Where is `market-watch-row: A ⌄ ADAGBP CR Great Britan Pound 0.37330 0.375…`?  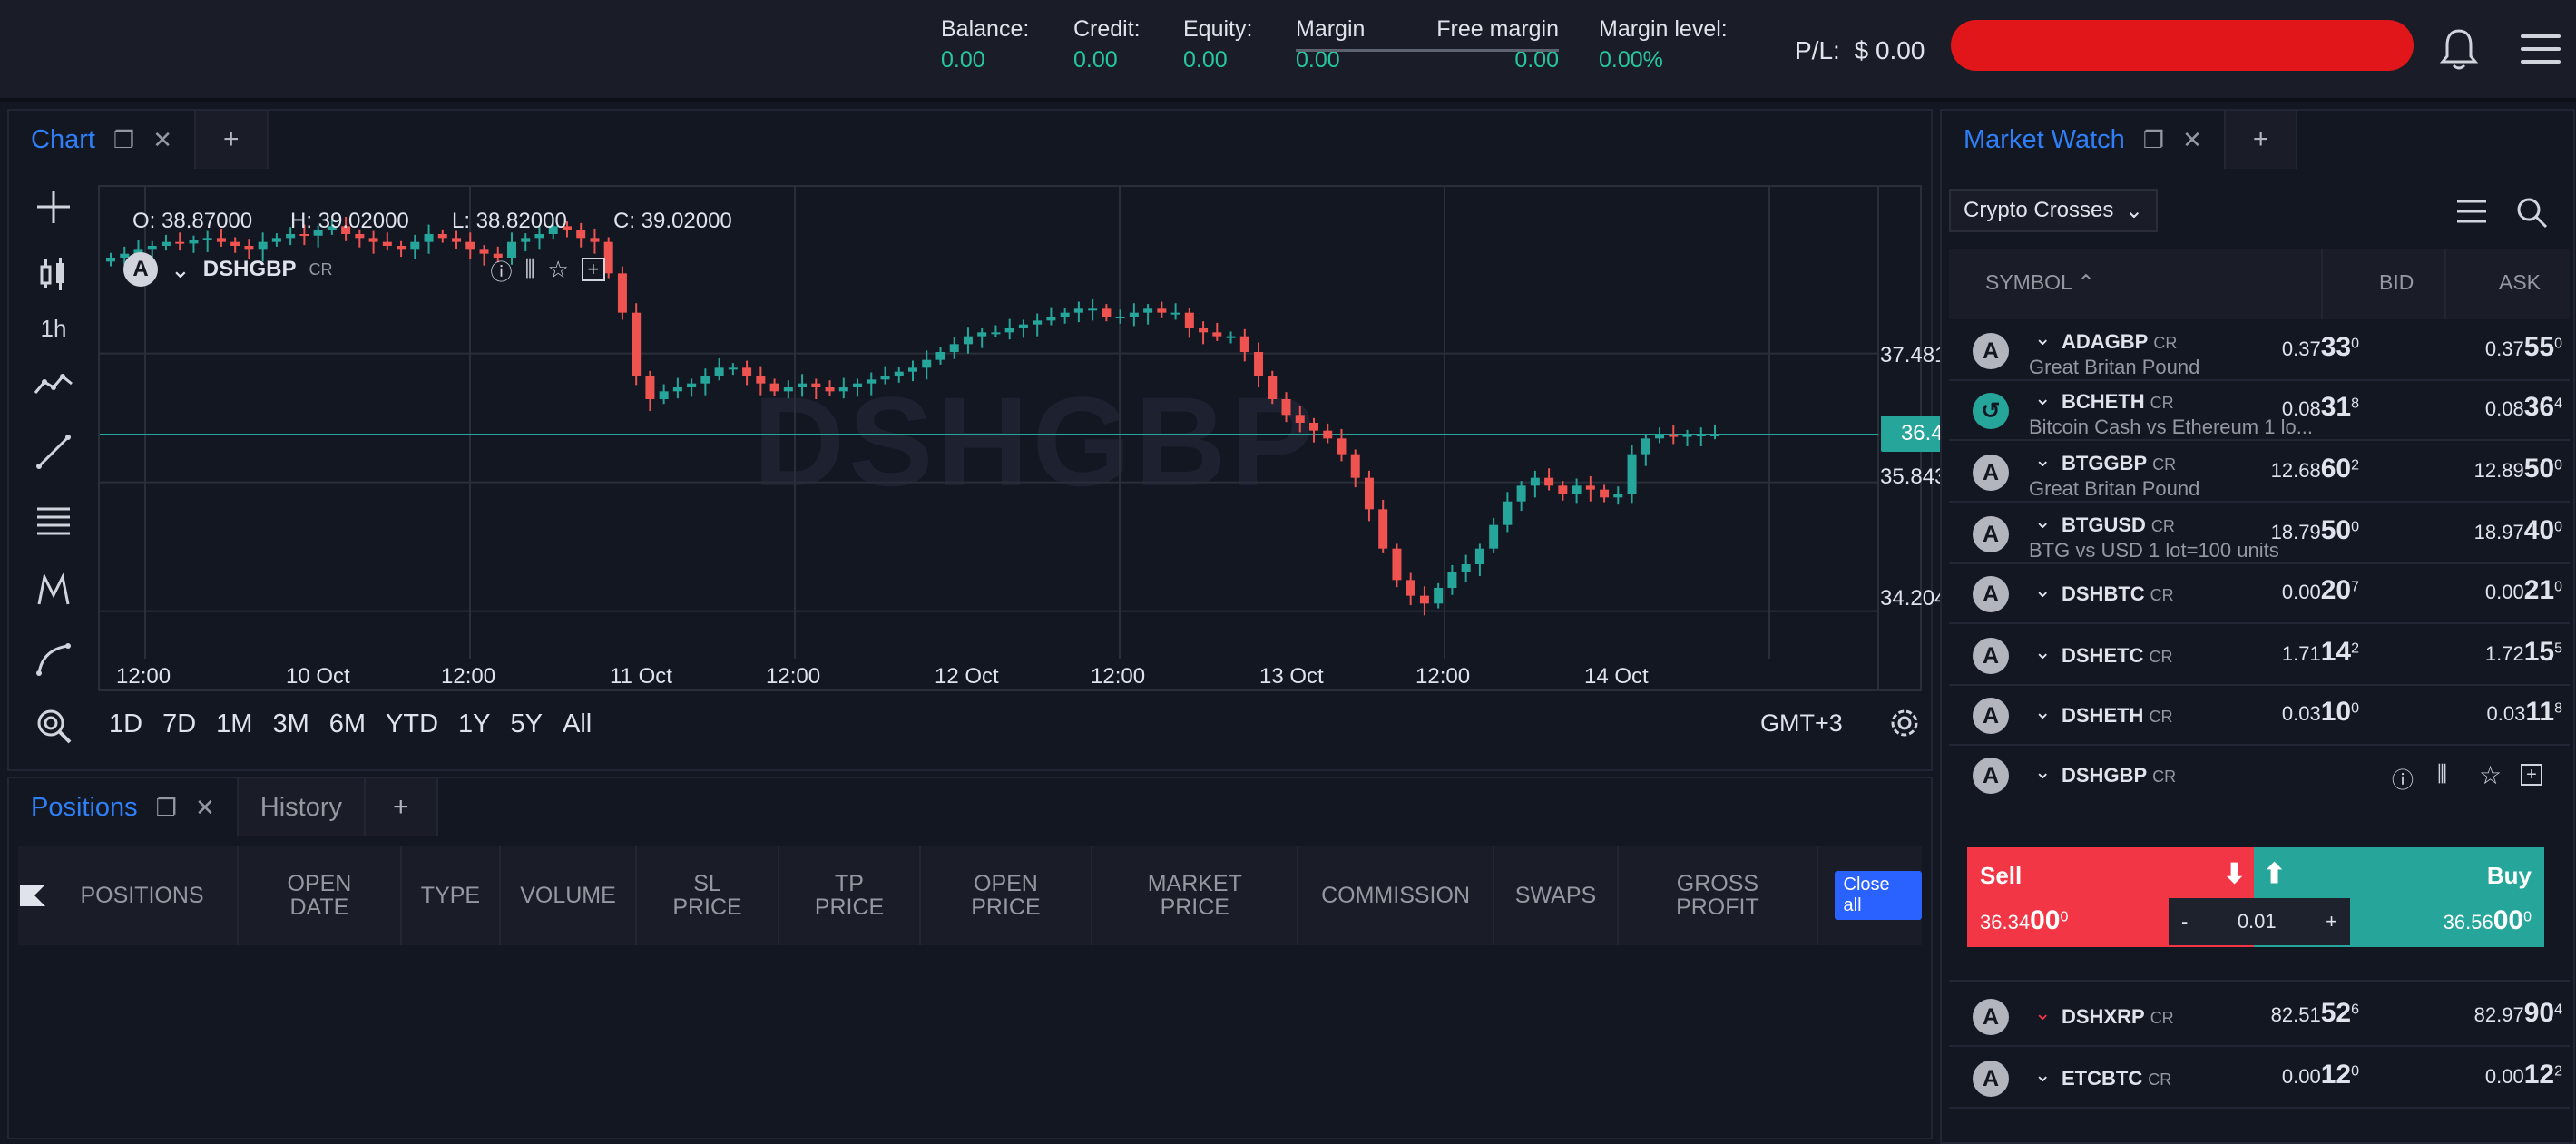
market-watch-row: A ⌄ ADAGBP CR Great Britan Pound 0.37330 0.375… is located at coordinates (2259, 351).